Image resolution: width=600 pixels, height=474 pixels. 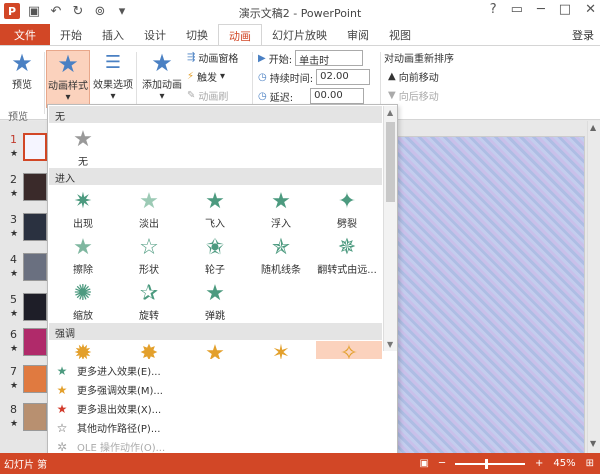 What do you see at coordinates (281, 212) in the screenshot?
I see `gallery-item-float-in: ★ 浮入` at bounding box center [281, 212].